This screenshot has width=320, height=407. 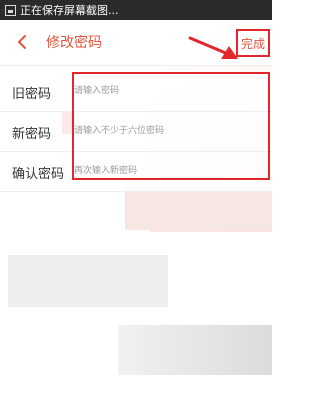 What do you see at coordinates (32, 94) in the screenshot?
I see `old-password-label: 旧密码` at bounding box center [32, 94].